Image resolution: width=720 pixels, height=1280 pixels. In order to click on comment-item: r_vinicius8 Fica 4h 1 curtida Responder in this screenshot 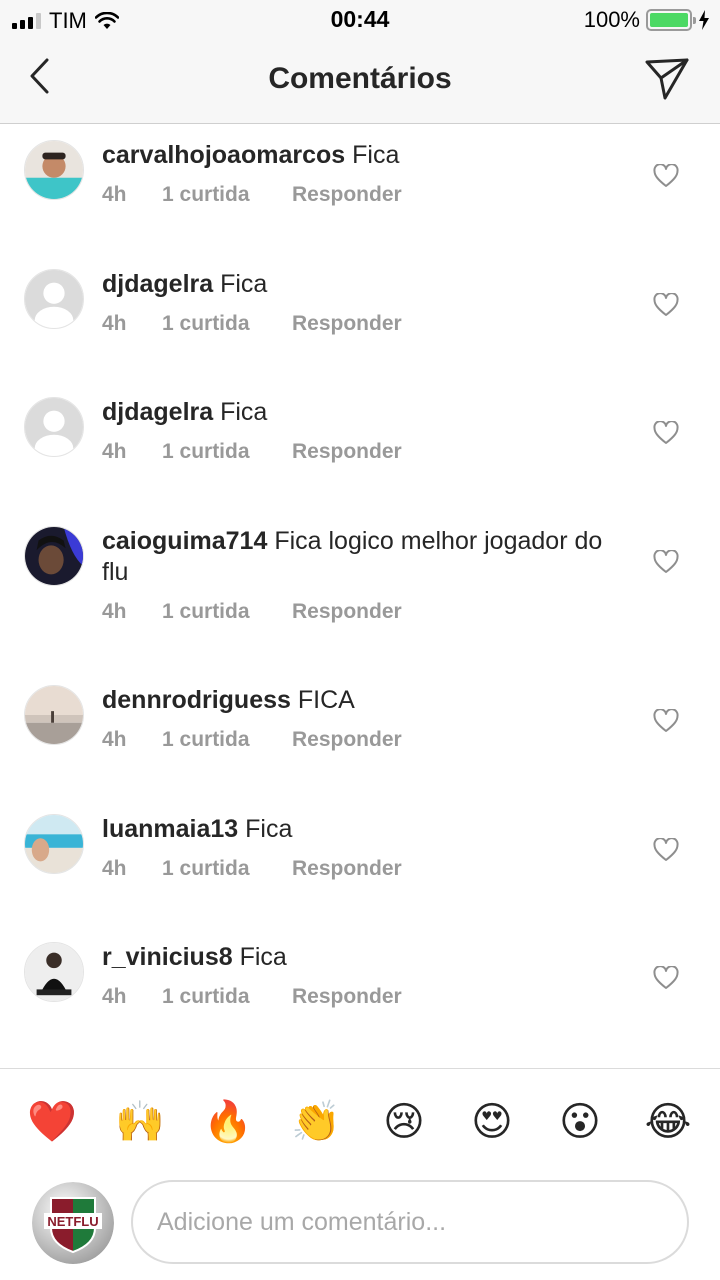, I will do `click(360, 990)`.